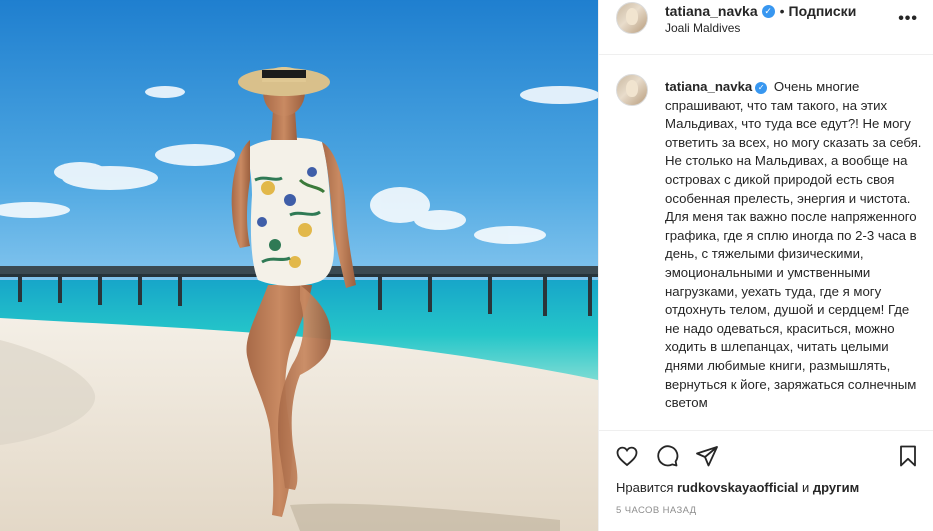 Image resolution: width=933 pixels, height=531 pixels. What do you see at coordinates (632, 18) in the screenshot?
I see `avatar` at bounding box center [632, 18].